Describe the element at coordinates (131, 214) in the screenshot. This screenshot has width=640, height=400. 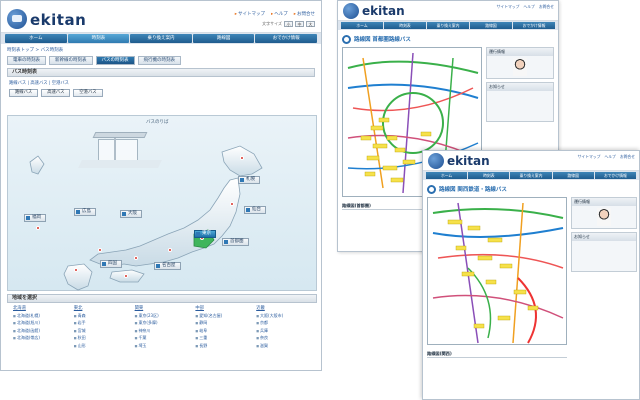
I see `city-label-osaka: 大阪` at that location.